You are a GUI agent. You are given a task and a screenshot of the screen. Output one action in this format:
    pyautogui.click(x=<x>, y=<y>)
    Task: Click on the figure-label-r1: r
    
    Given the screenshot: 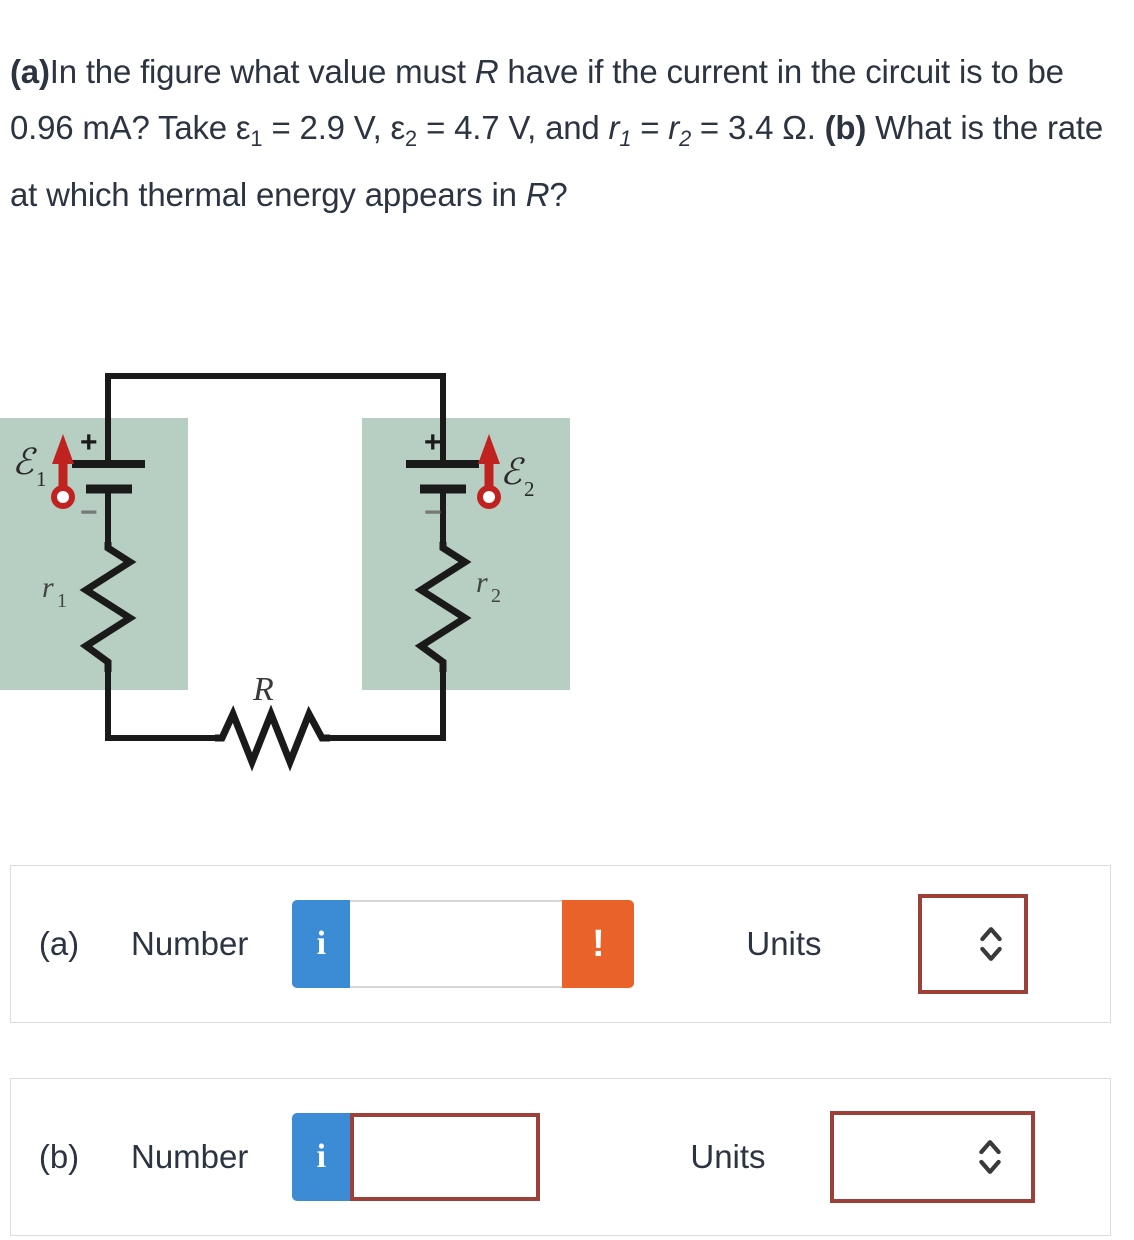 What is the action you would take?
    pyautogui.click(x=48, y=587)
    